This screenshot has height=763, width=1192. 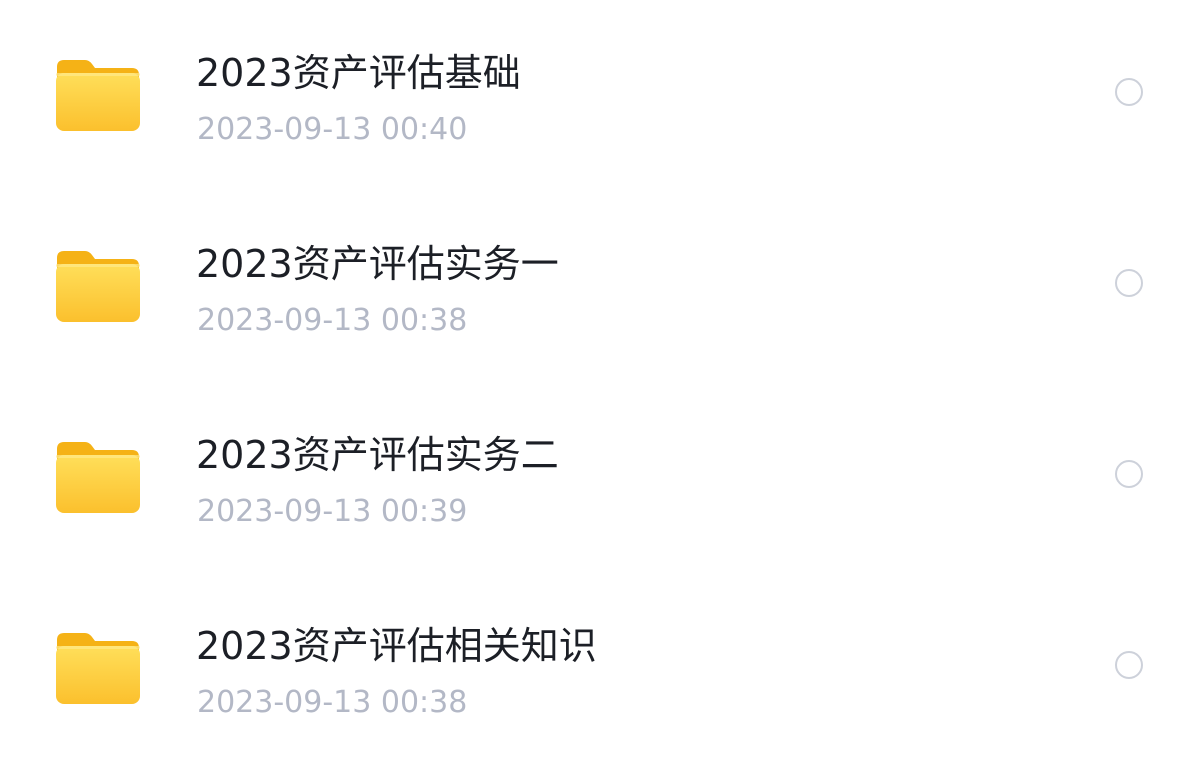 I want to click on folder-name: 2023资产评估实务二, so click(x=377, y=455).